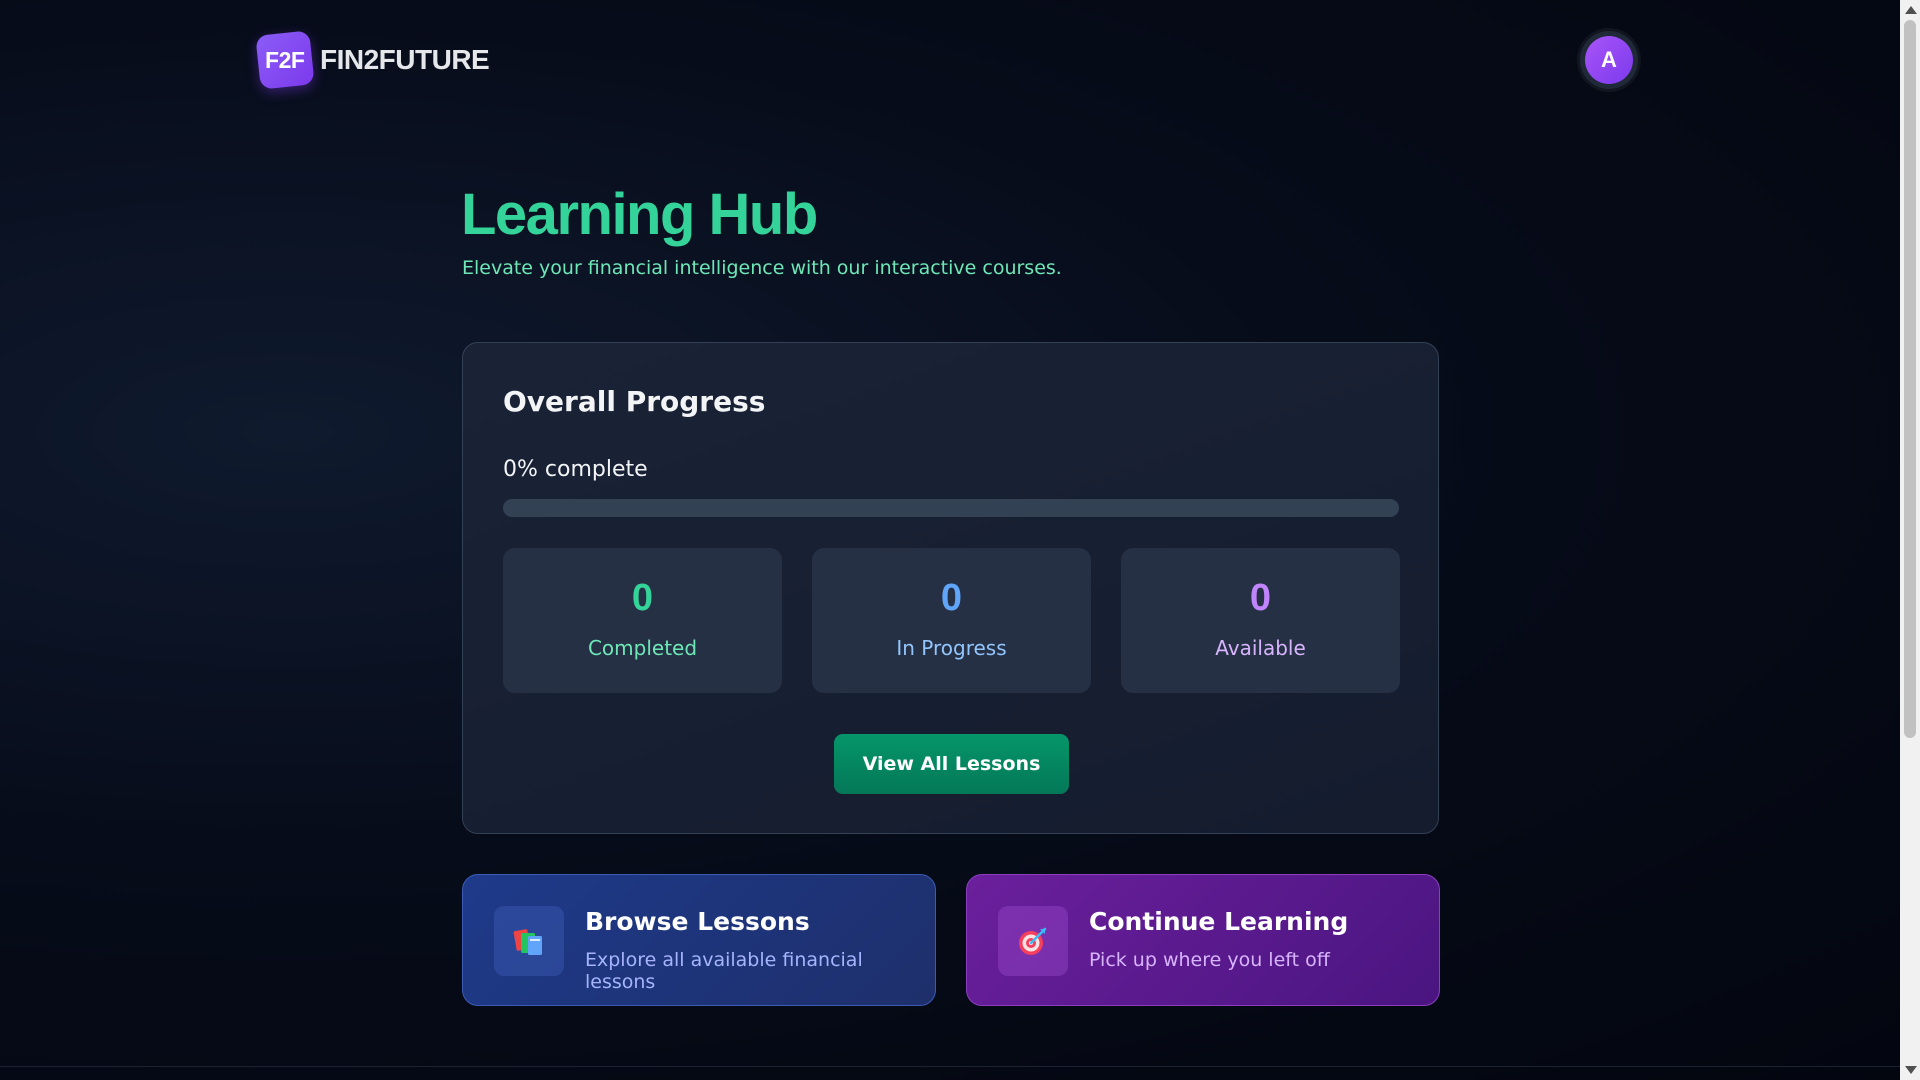 Image resolution: width=1920 pixels, height=1080 pixels. What do you see at coordinates (951, 508) in the screenshot?
I see `progress-bar` at bounding box center [951, 508].